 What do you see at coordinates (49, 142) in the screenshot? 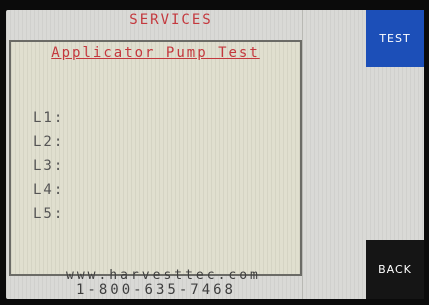
I see `line-label-l2: L2:` at bounding box center [49, 142].